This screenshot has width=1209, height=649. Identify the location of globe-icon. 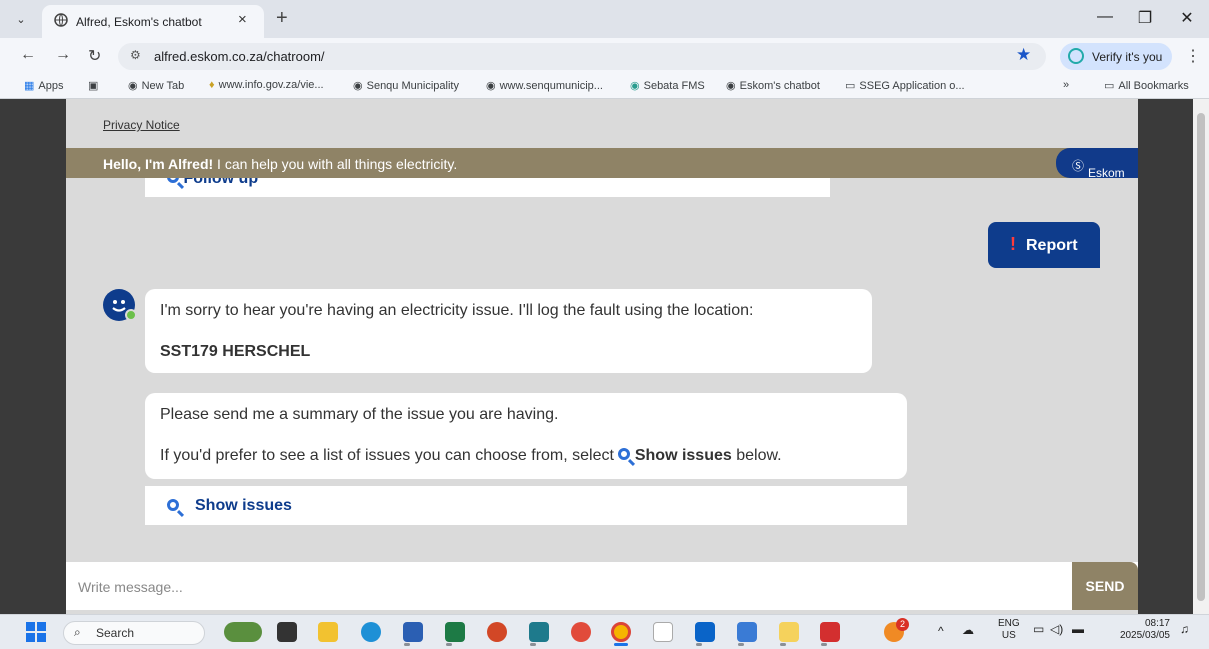
(61, 20).